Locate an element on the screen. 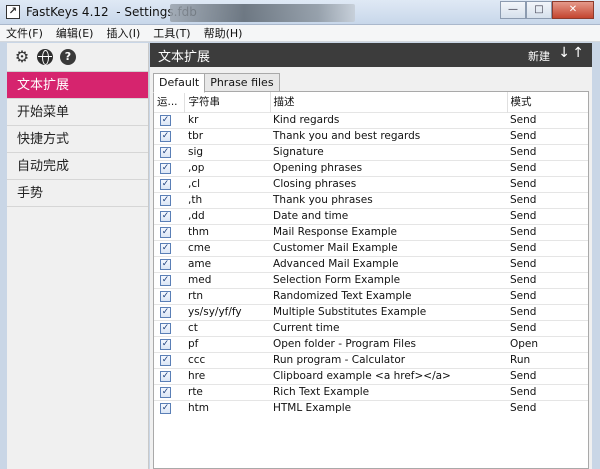 This screenshot has width=600, height=469. description-cell: Multiple Substitutes Example is located at coordinates (388, 311).